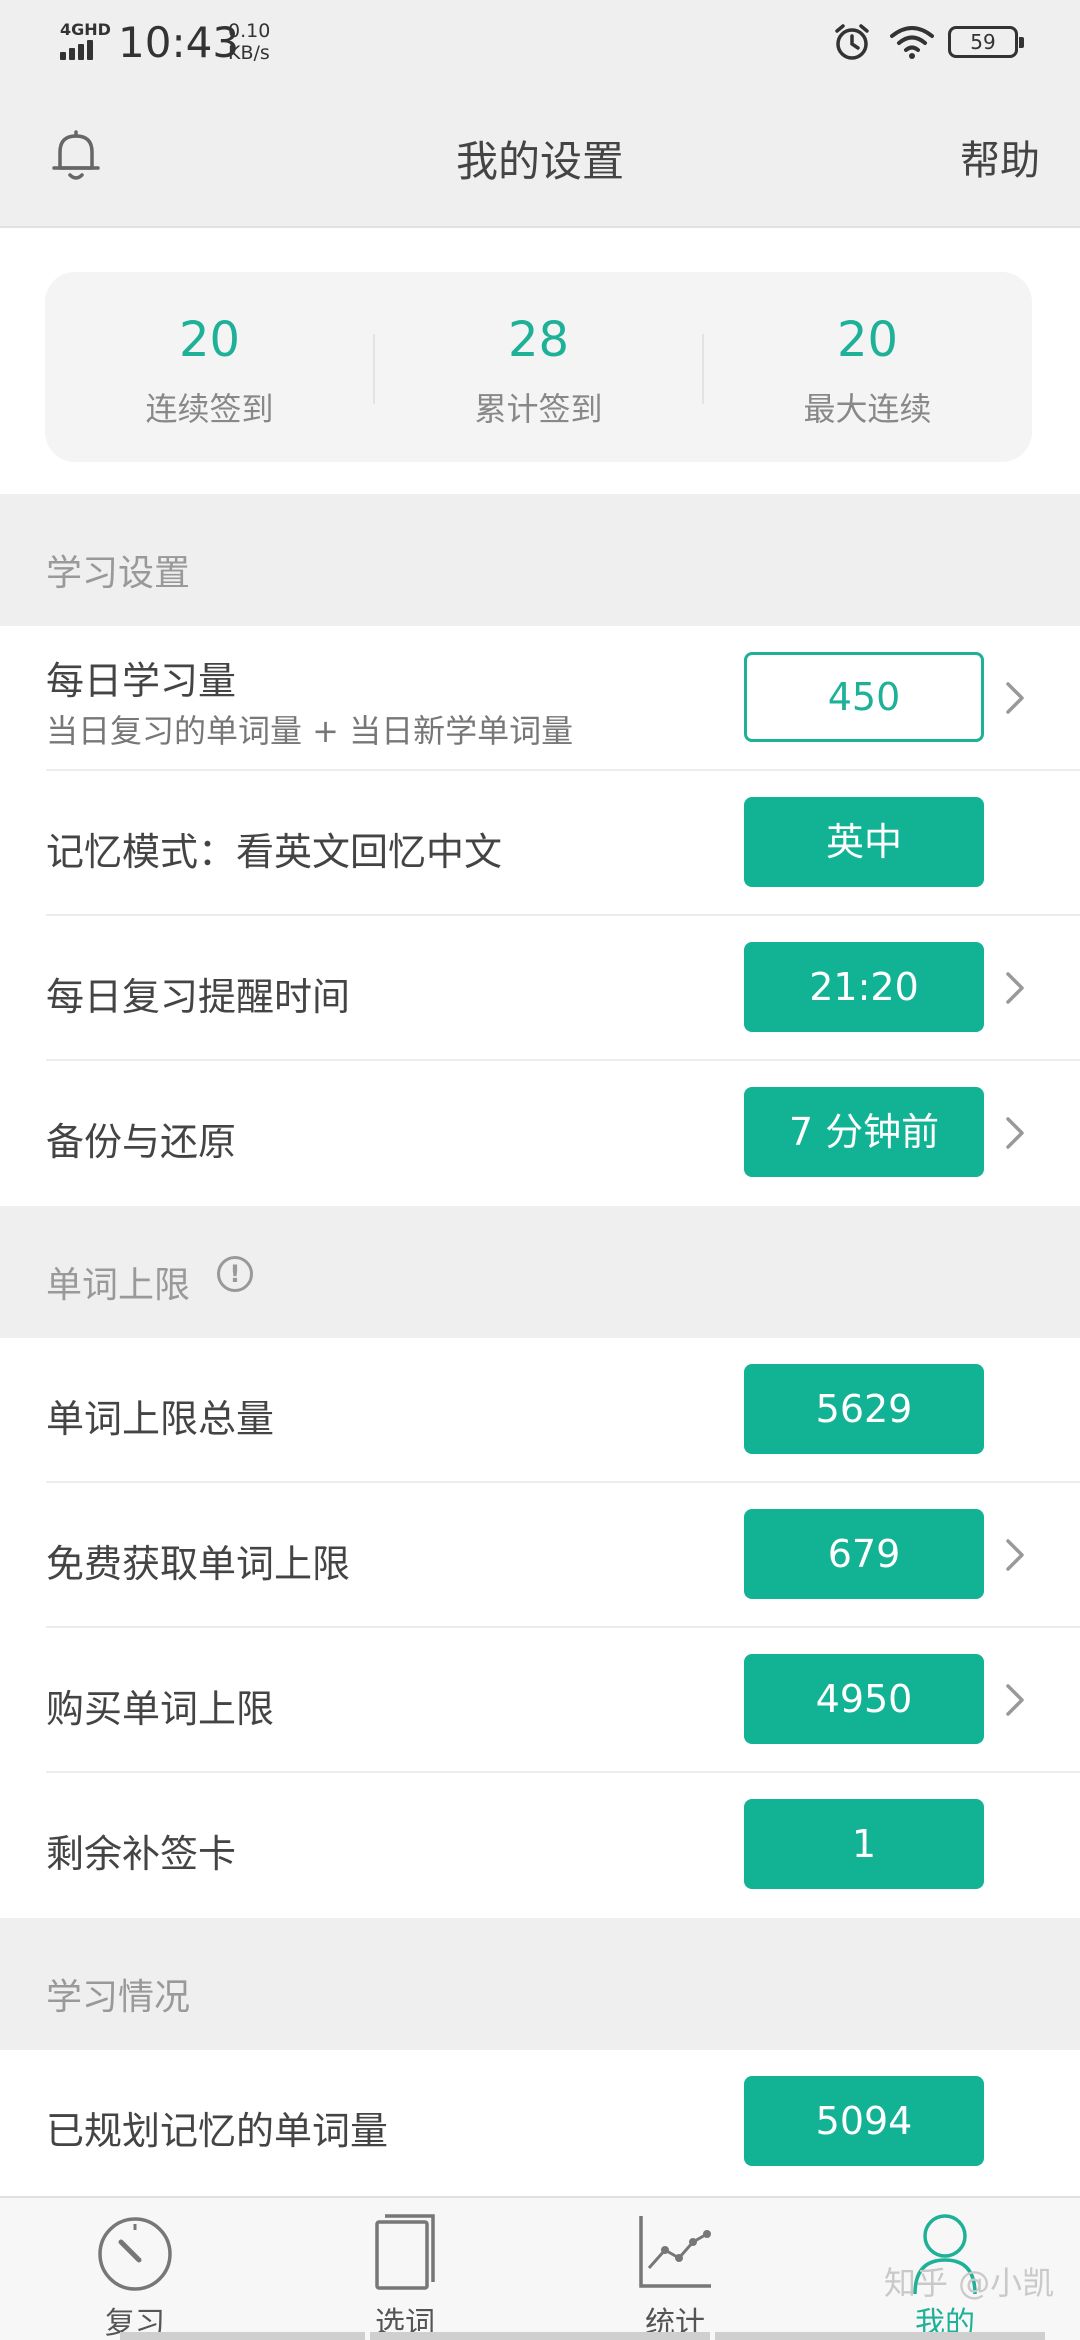 Image resolution: width=1080 pixels, height=2340 pixels. I want to click on watermark-text: 知乎 @小凯, so click(969, 2283).